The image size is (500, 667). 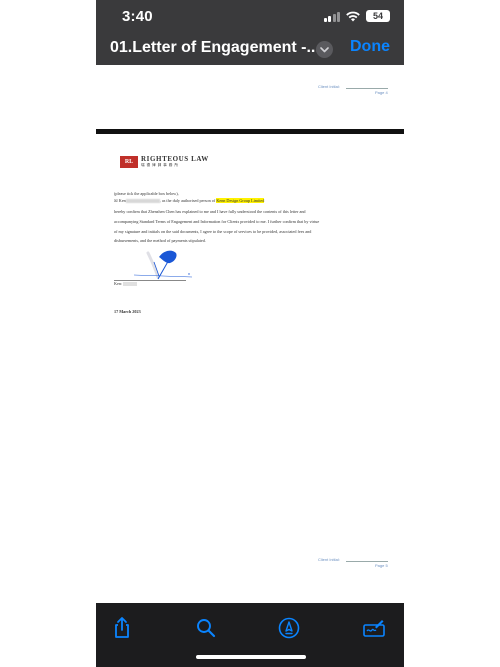 What do you see at coordinates (130, 284) in the screenshot?
I see `redacted-signer-name` at bounding box center [130, 284].